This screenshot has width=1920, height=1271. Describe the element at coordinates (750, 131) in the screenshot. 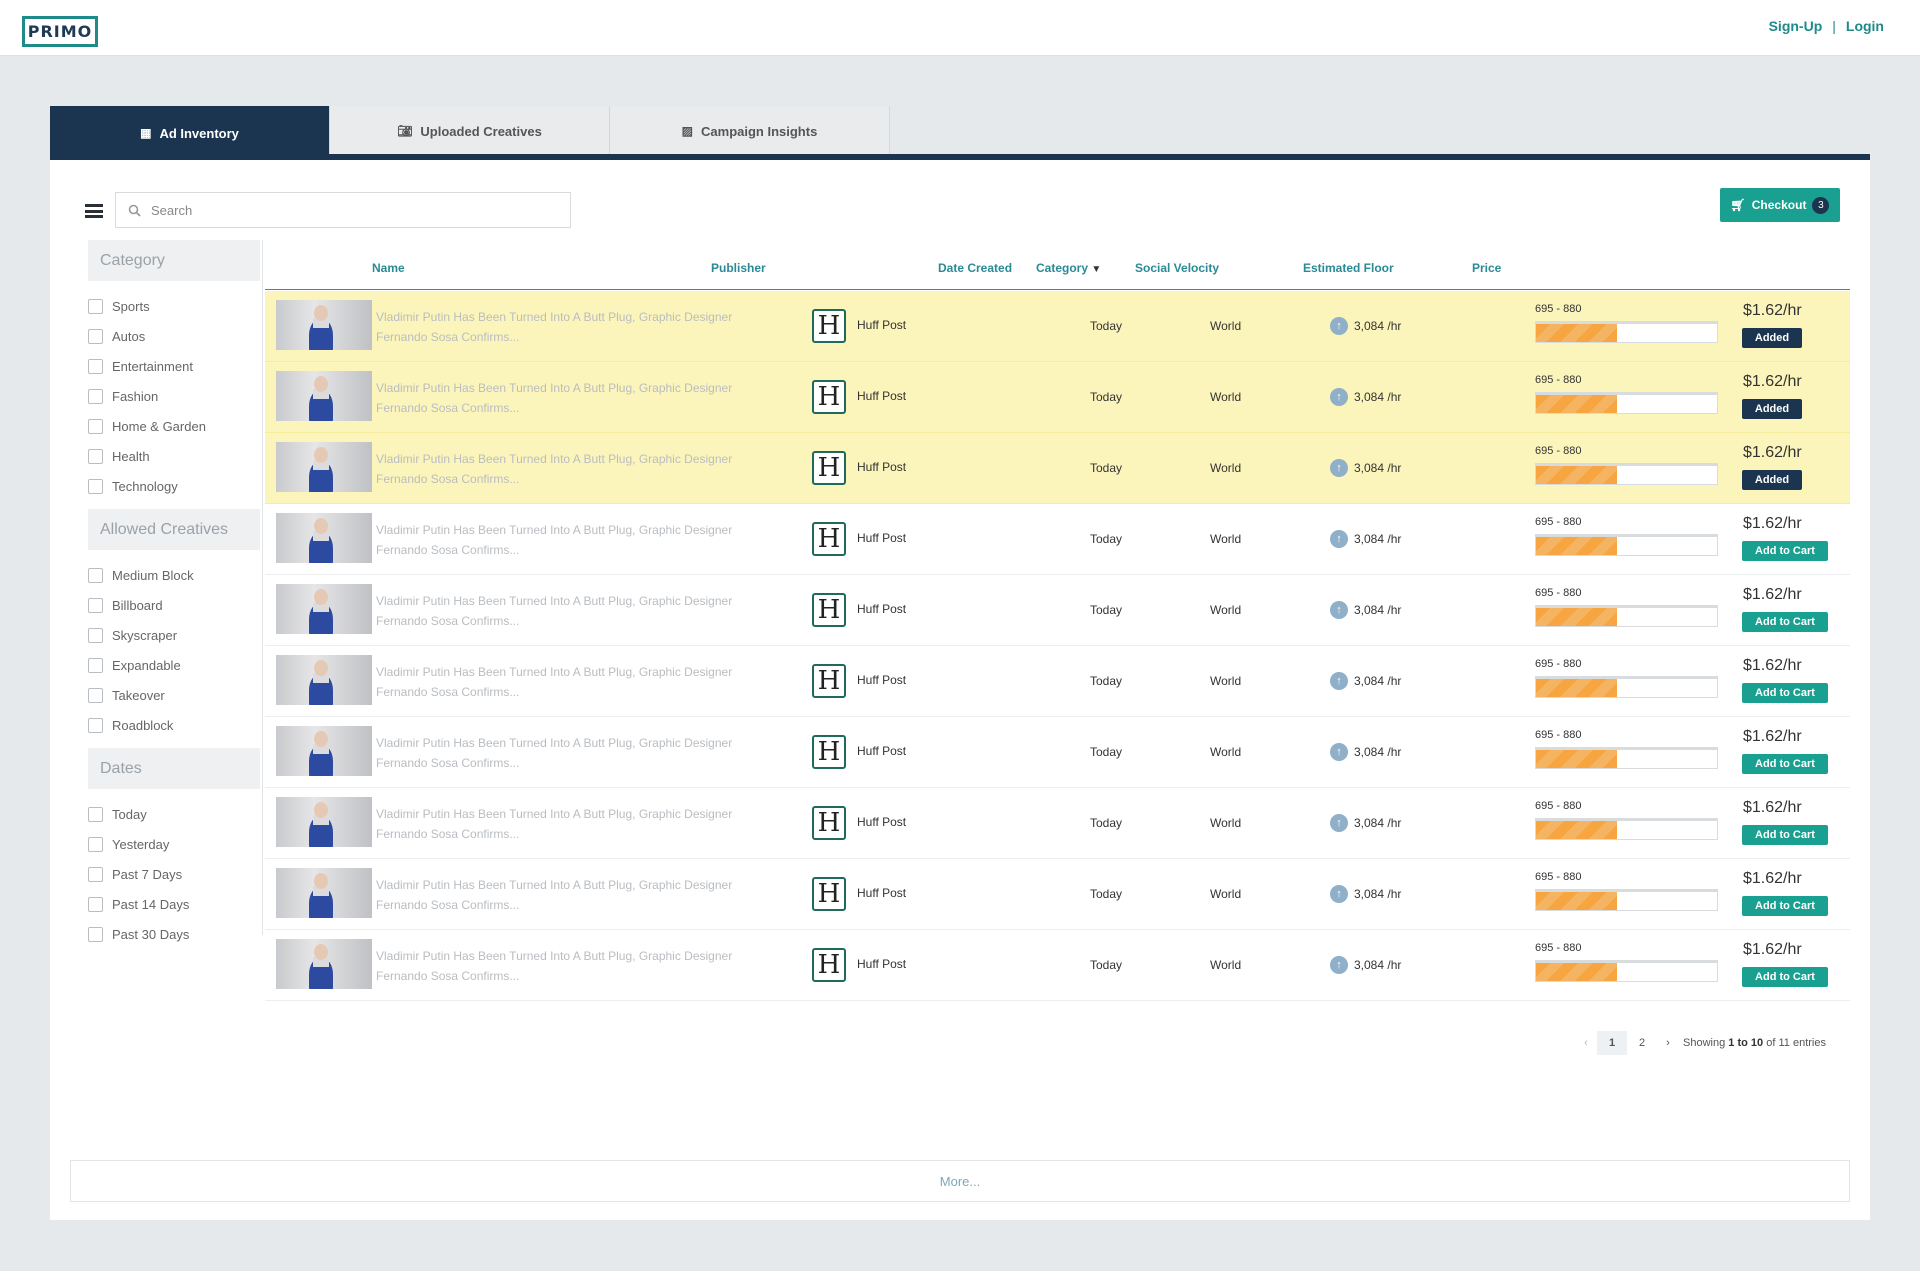

I see `tab-campaign-insights: ▨ Campaign Insights` at that location.